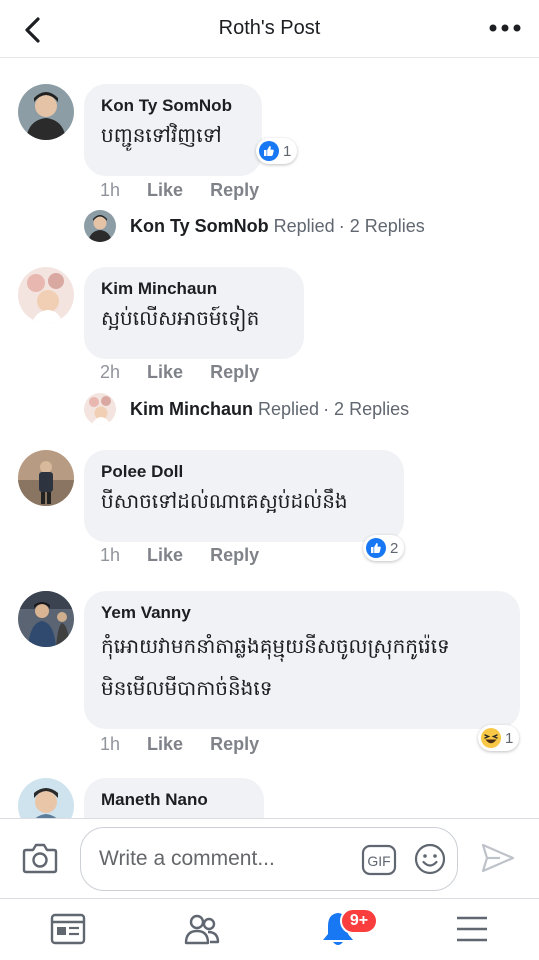 This screenshot has width=539, height=960. I want to click on menu-icon, so click(472, 929).